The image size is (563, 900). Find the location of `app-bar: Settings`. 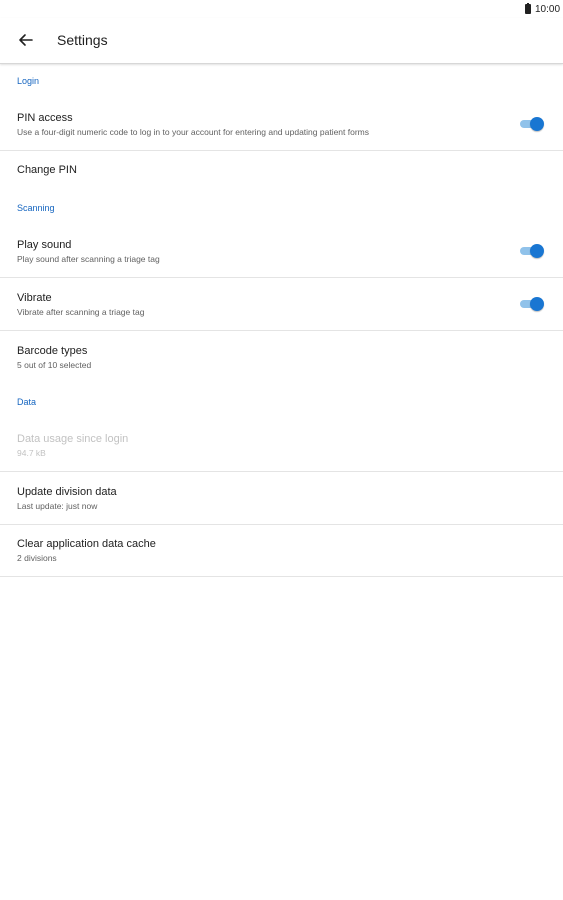

app-bar: Settings is located at coordinates (281, 41).